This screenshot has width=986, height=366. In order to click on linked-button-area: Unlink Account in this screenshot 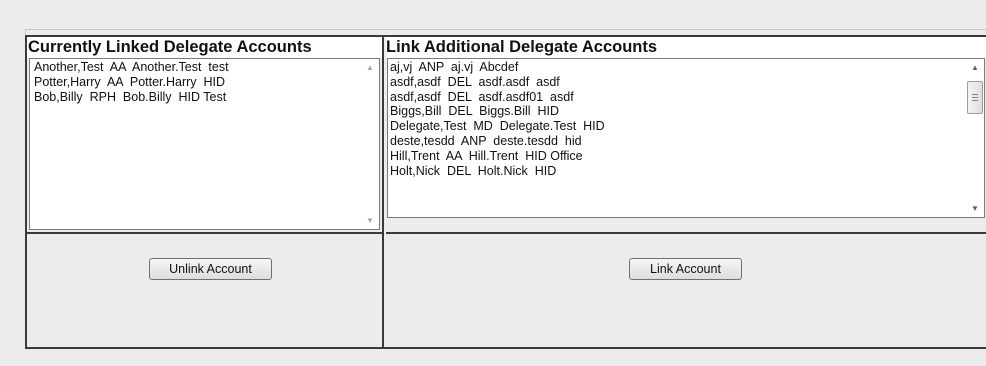, I will do `click(204, 290)`.